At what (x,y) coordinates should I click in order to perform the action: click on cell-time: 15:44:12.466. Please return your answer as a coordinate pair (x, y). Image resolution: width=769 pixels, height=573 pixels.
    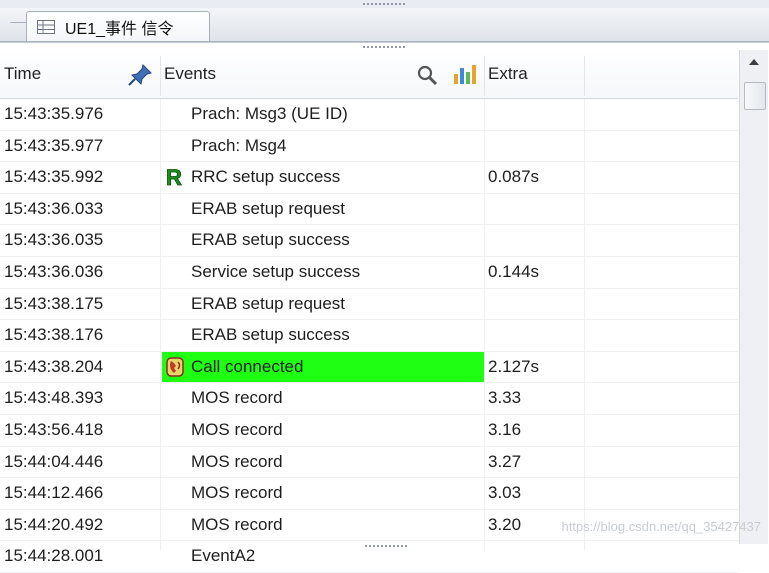
    Looking at the image, I should click on (54, 493).